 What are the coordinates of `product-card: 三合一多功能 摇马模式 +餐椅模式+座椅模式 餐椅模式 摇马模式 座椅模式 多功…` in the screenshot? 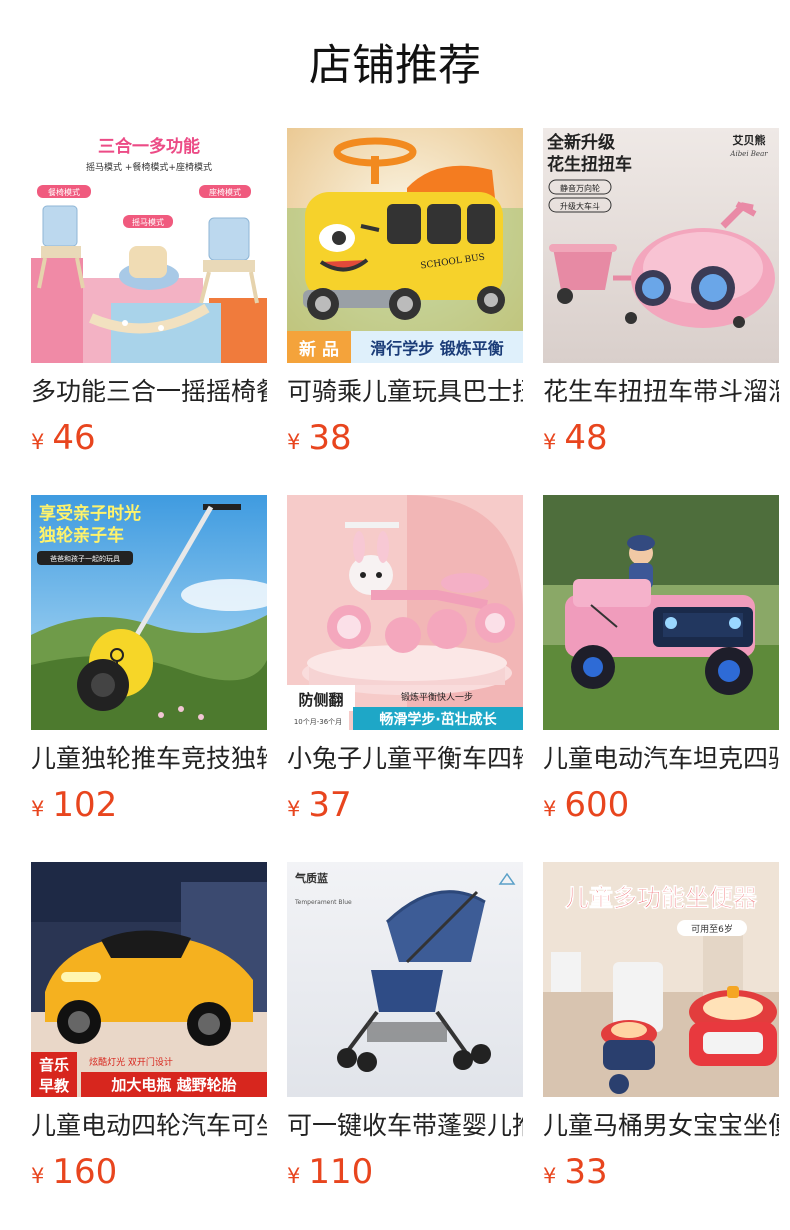 It's located at (149, 311).